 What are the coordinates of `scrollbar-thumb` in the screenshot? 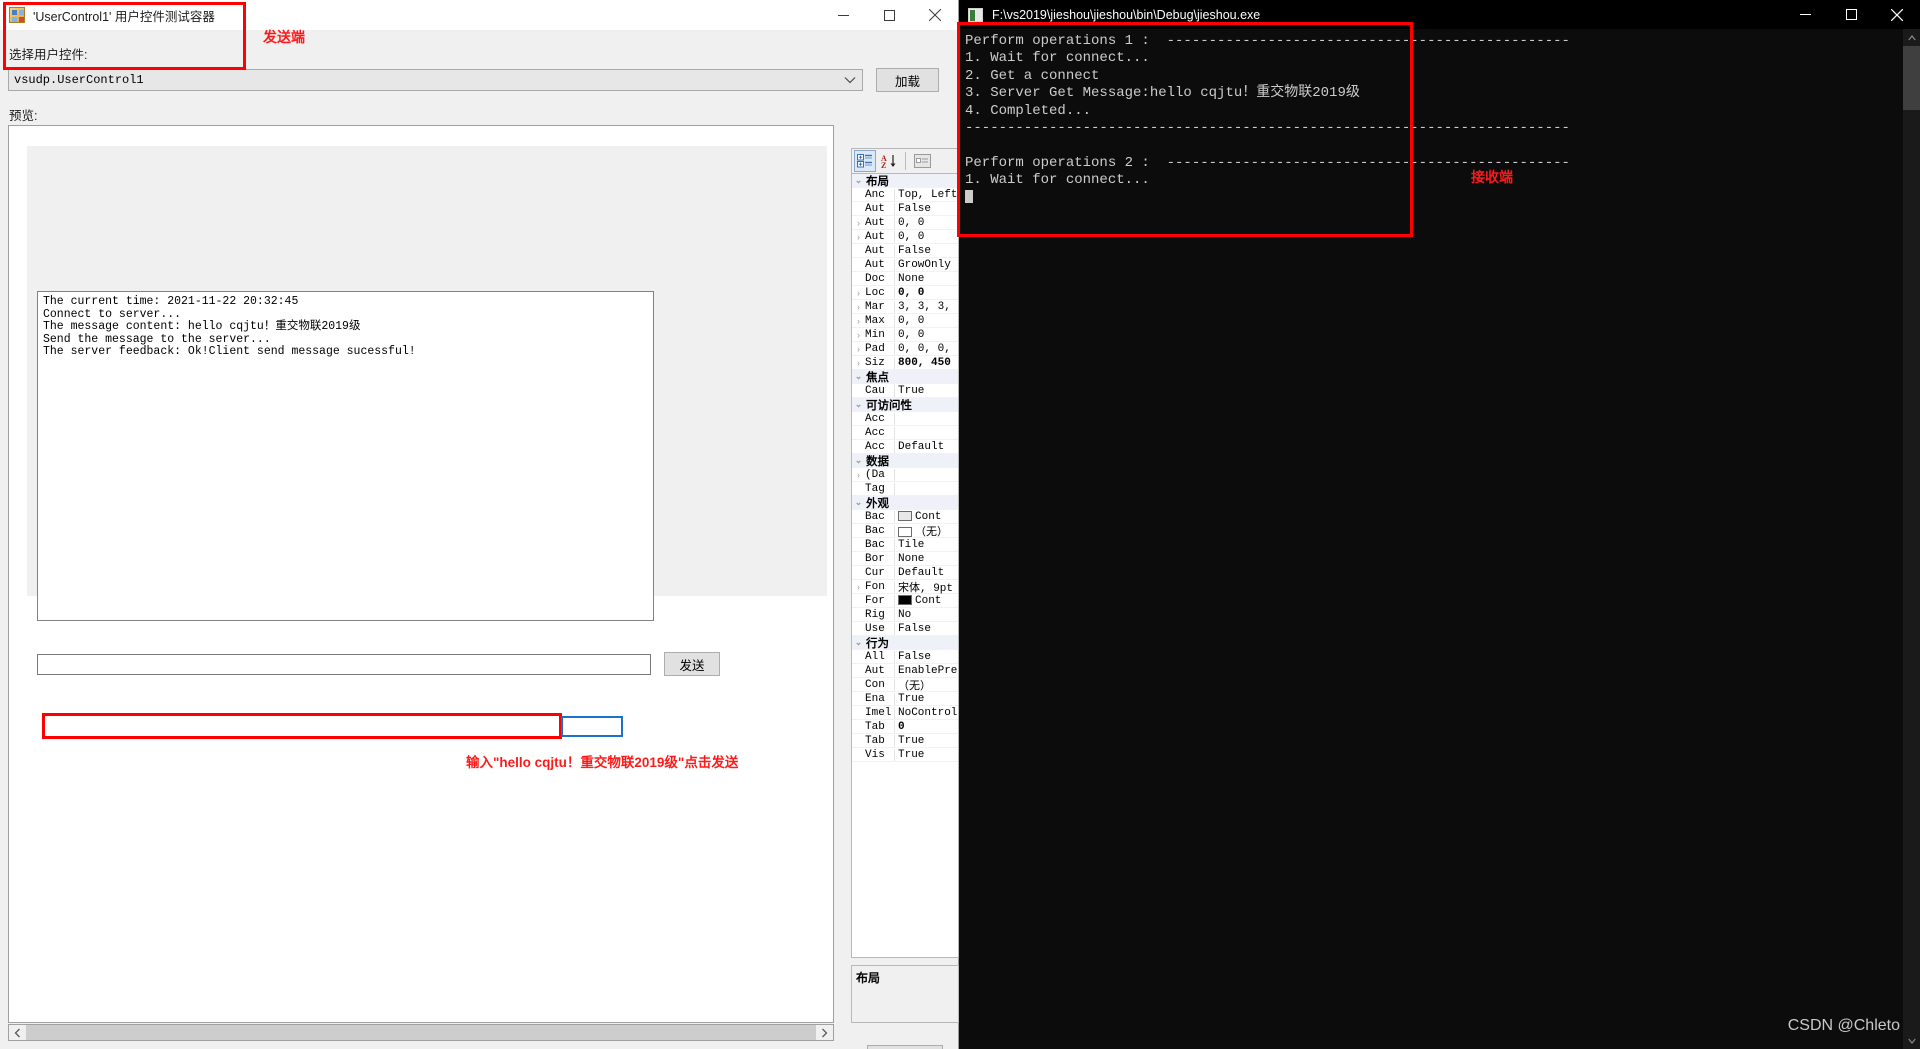 It's located at (421, 1032).